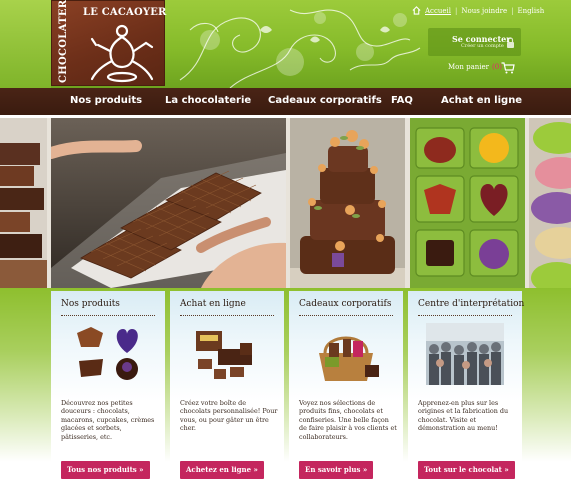  What do you see at coordinates (168, 203) in the screenshot?
I see `photo-chocolate-tablet` at bounding box center [168, 203].